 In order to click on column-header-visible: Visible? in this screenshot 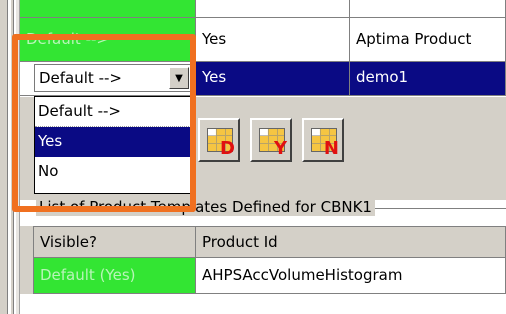, I will do `click(115, 242)`.